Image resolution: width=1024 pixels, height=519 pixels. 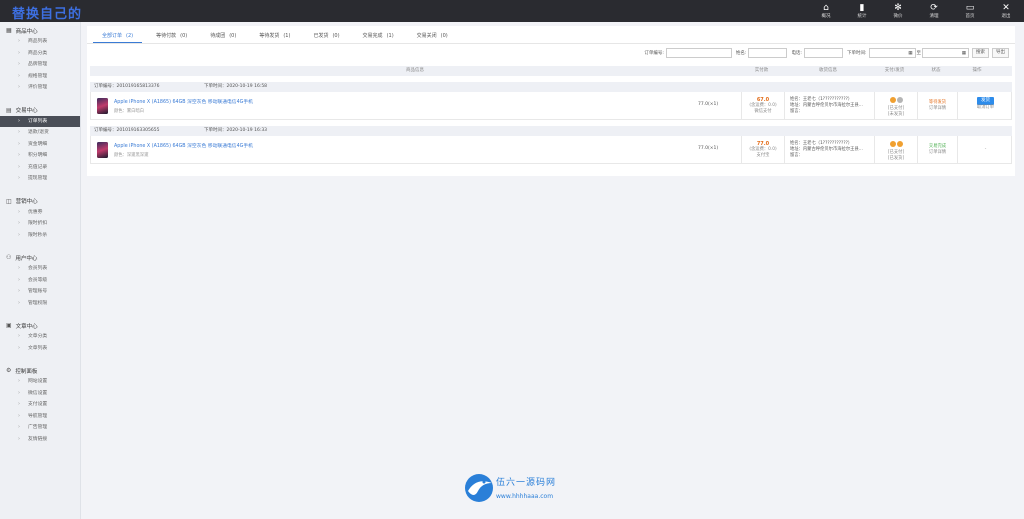 I want to click on sidebar-item: 会员等级, so click(x=43, y=281).